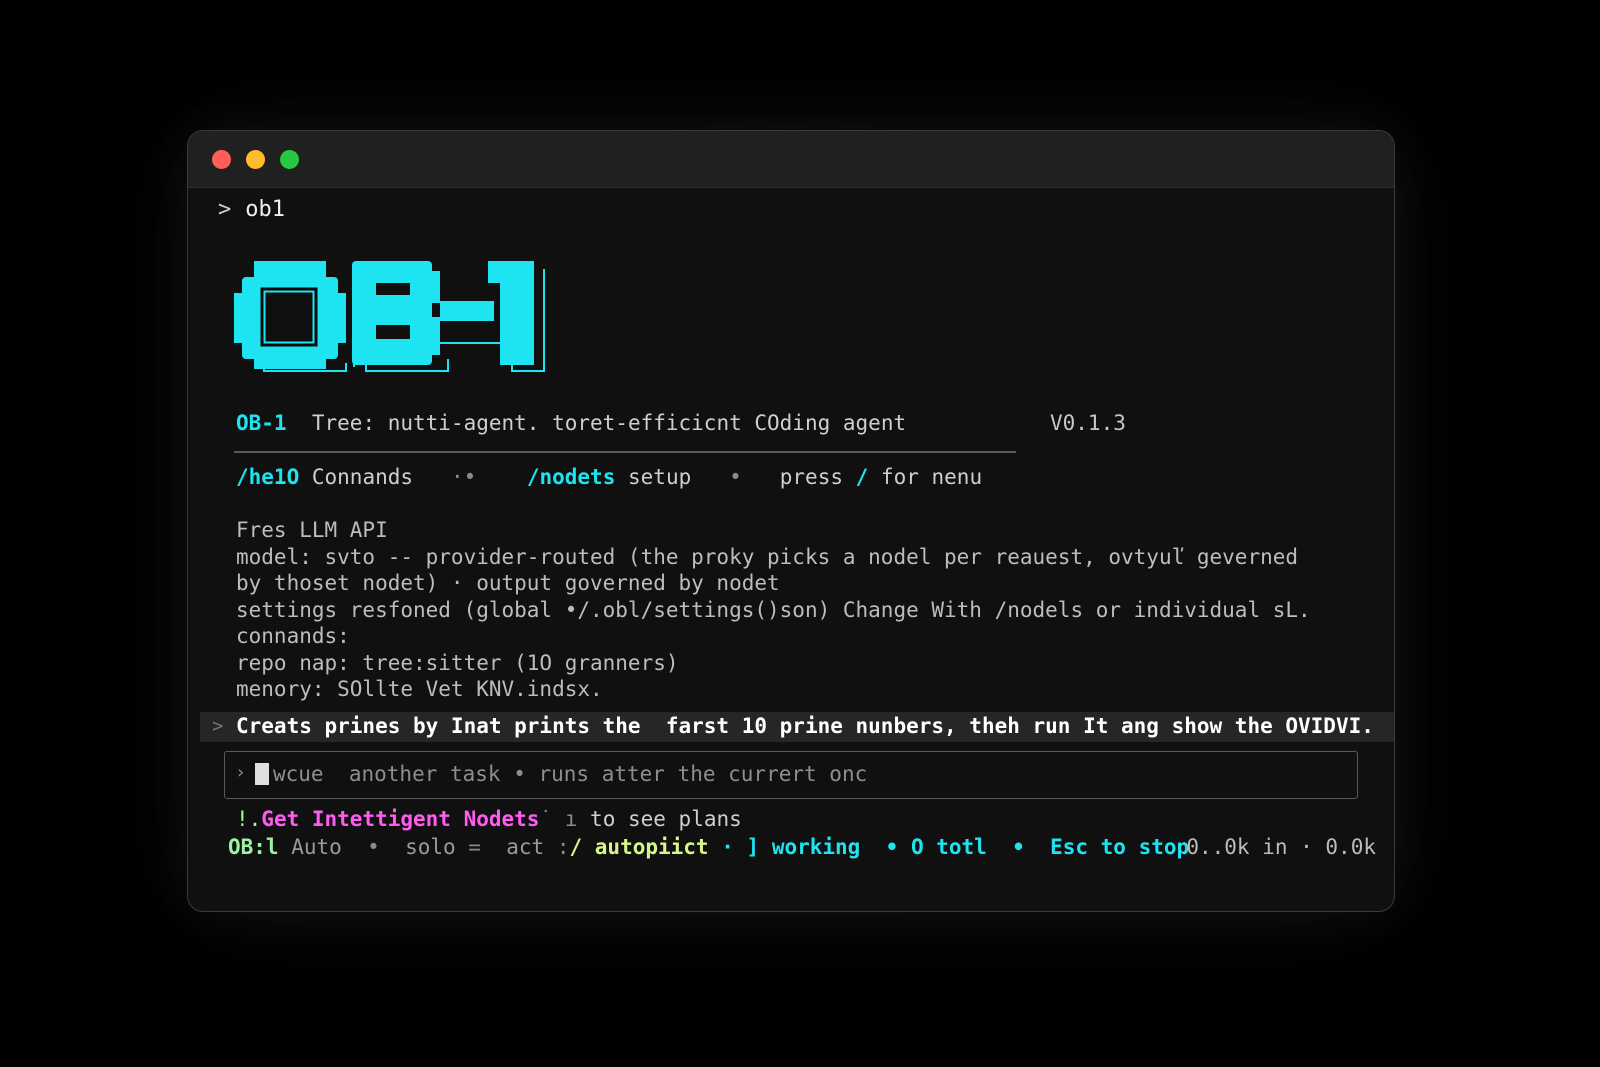 Image resolution: width=1600 pixels, height=1067 pixels. I want to click on logo-glyph-dash, so click(467, 311).